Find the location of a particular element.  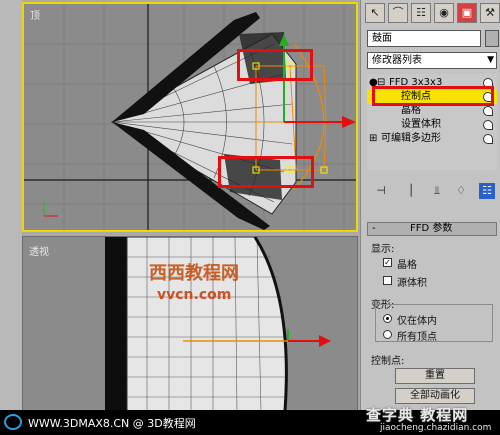

reset-button: 重置 is located at coordinates (435, 376).